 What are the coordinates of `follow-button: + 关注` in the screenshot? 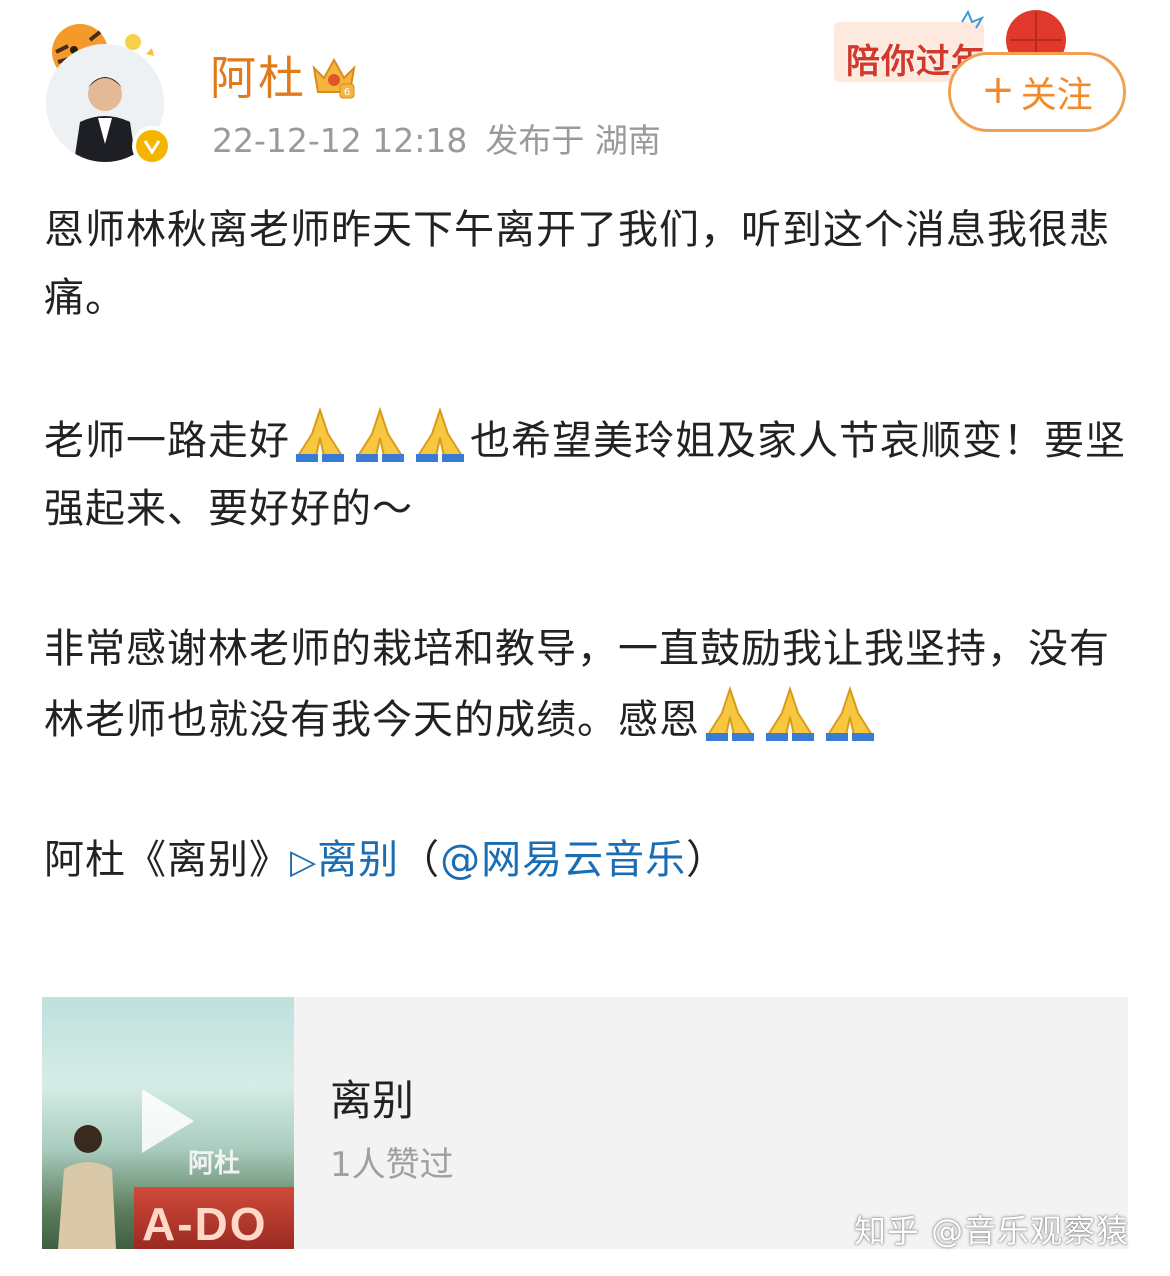 It's located at (1037, 92).